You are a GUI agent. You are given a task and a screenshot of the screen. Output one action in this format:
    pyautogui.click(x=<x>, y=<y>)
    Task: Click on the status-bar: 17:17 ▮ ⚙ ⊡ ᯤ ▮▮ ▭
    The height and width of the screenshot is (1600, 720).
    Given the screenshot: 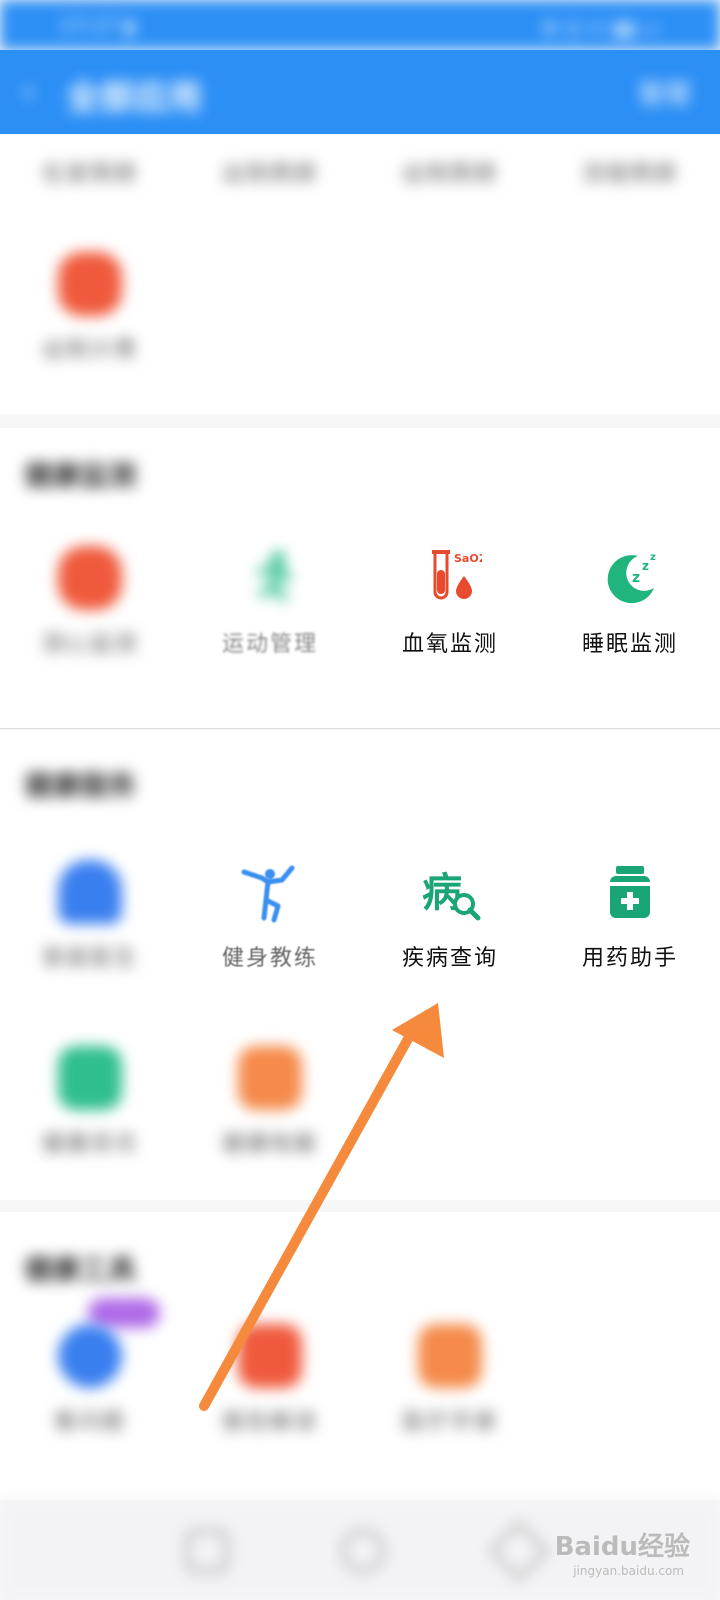 What is the action you would take?
    pyautogui.click(x=360, y=25)
    